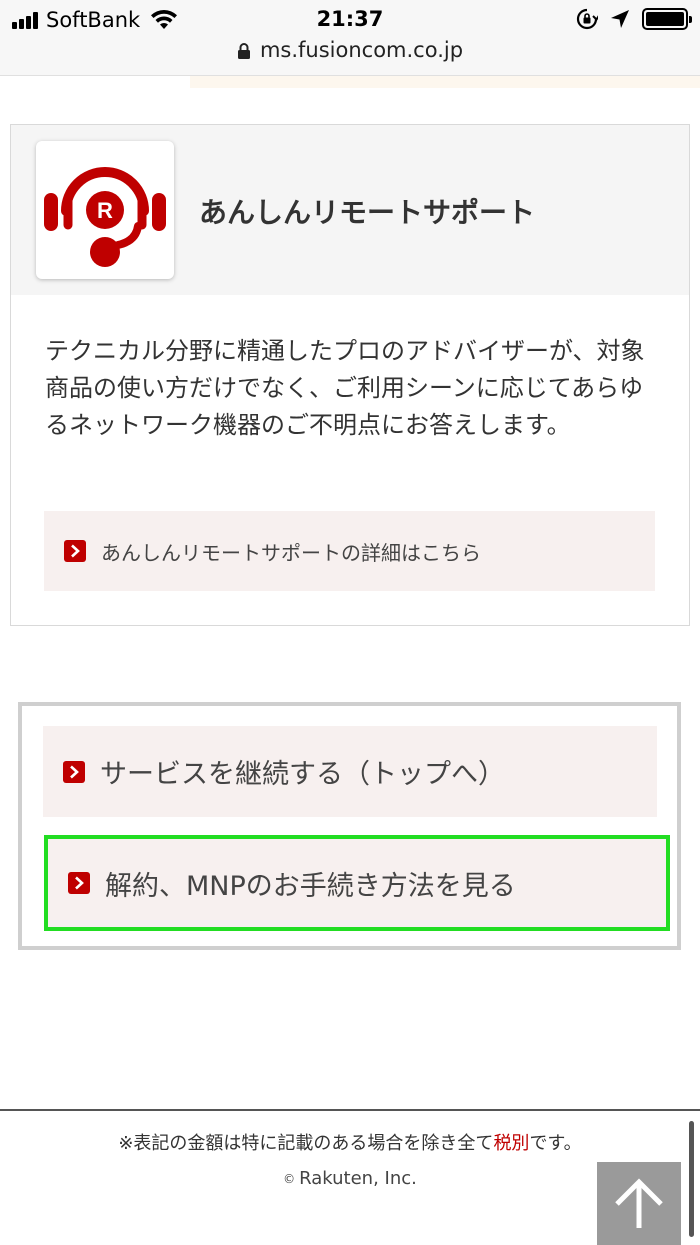 The width and height of the screenshot is (700, 1245). I want to click on scrollbar, so click(691, 1179).